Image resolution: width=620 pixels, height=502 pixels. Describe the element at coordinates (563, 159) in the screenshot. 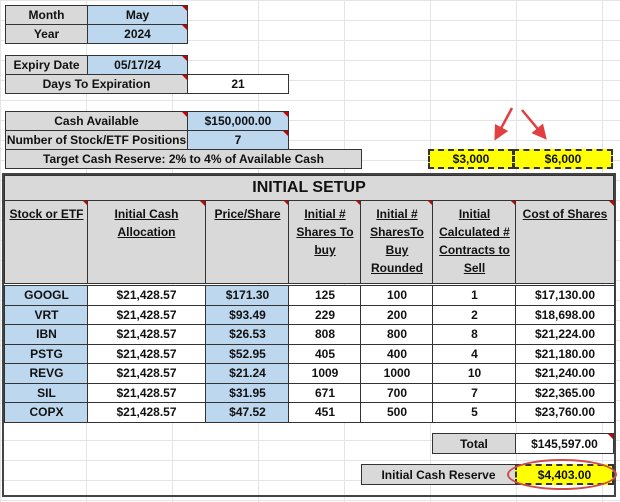

I see `reserve-high-cell: $6,000` at that location.